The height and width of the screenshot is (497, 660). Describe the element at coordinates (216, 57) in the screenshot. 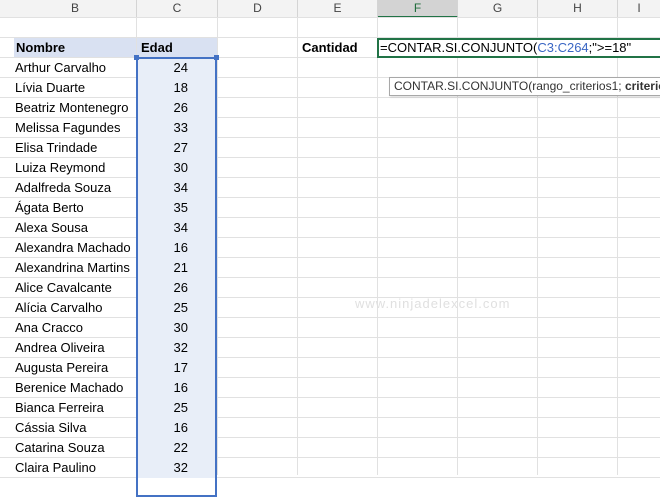

I see `range-handle-top-right` at that location.